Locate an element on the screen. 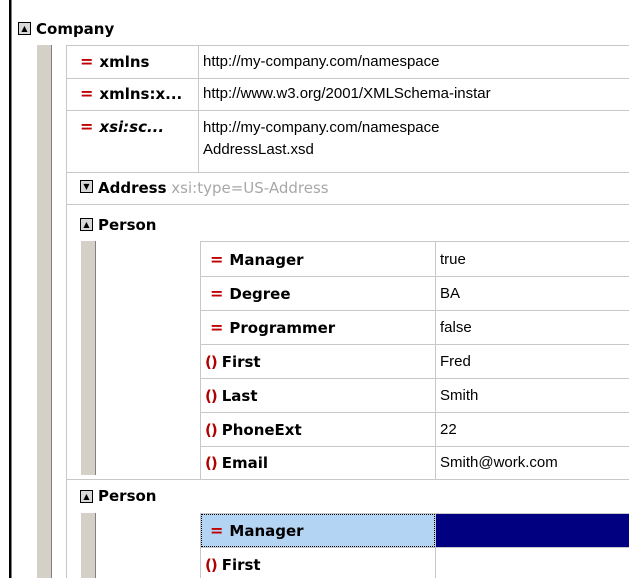 This screenshot has width=629, height=581. window-left-shadow is located at coordinates (11, 289).